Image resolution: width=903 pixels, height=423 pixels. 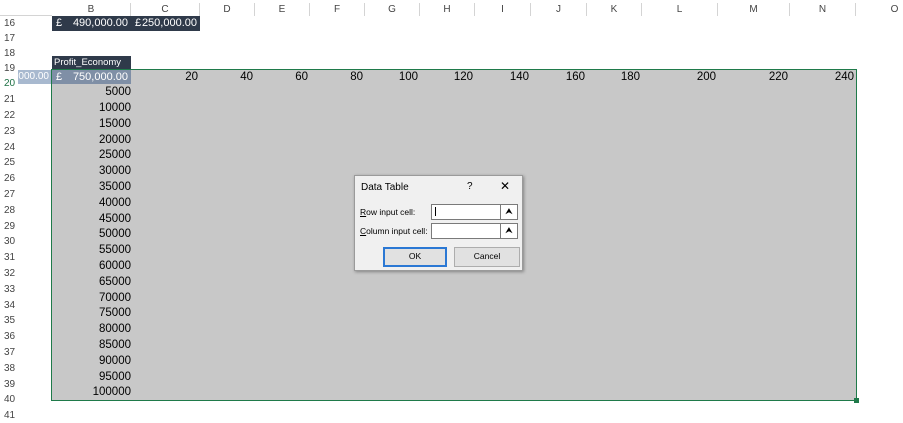 I want to click on column-input-value: 160, so click(x=558, y=77).